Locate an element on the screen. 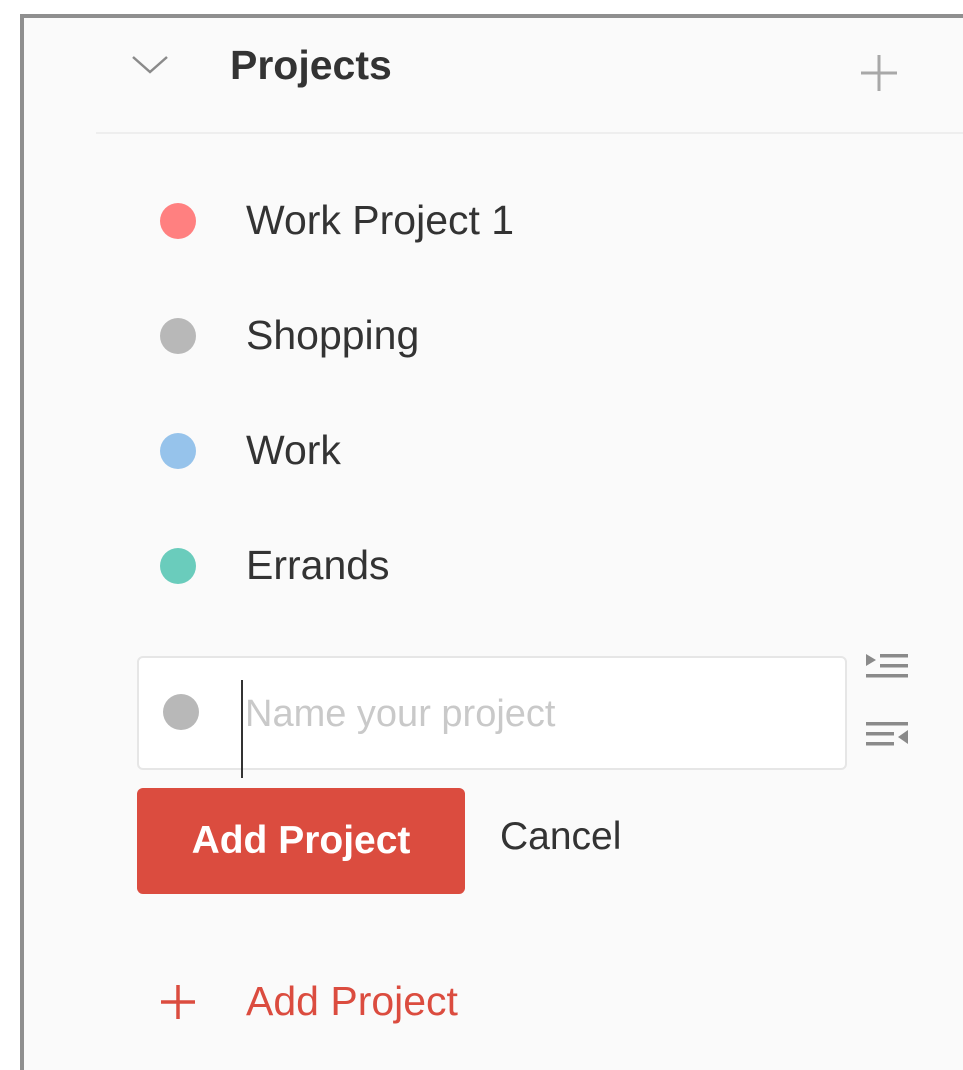  project-item-work-project-1: Work Project 1 is located at coordinates (493, 220).